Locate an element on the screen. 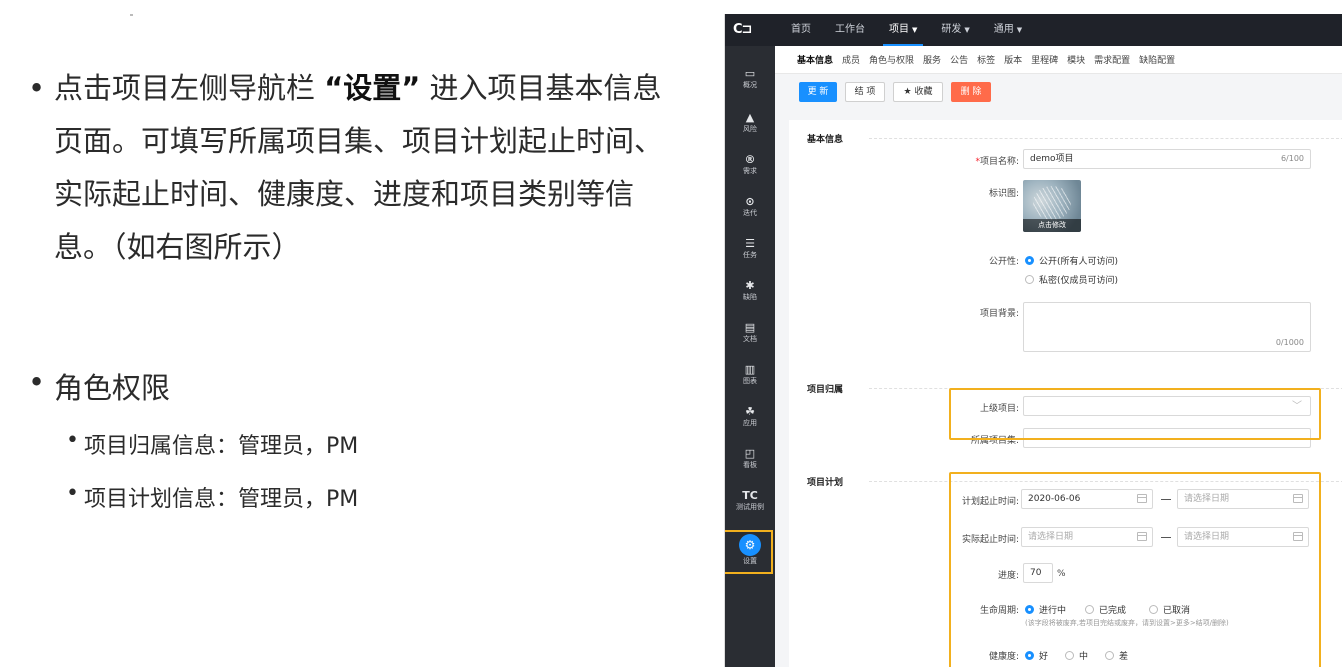 The image size is (1342, 667). project-background-textarea: 0/1000 is located at coordinates (1167, 327).